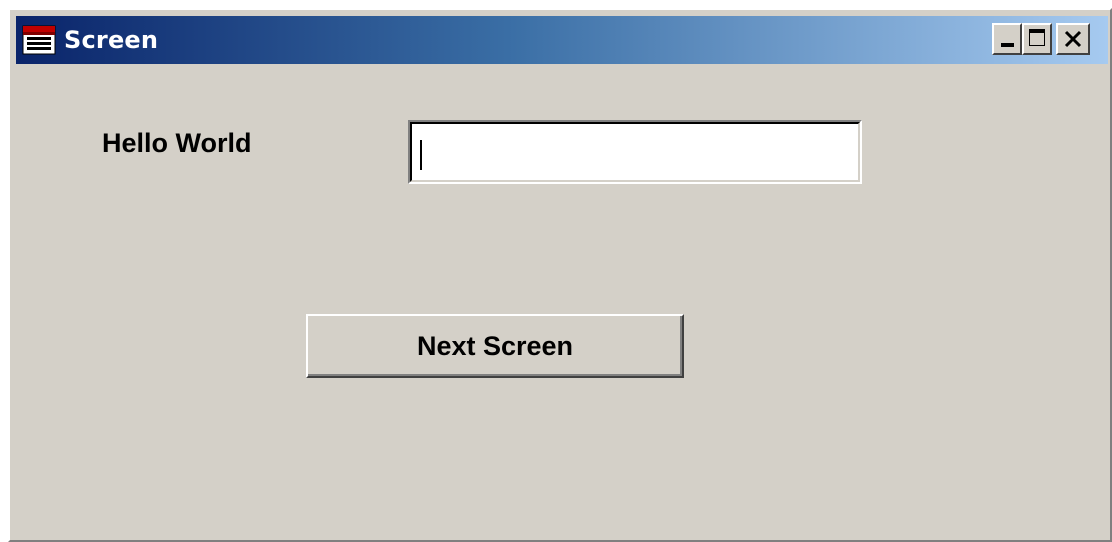 The width and height of the screenshot is (1112, 542). What do you see at coordinates (177, 143) in the screenshot?
I see `hello-world-label: Hello World` at bounding box center [177, 143].